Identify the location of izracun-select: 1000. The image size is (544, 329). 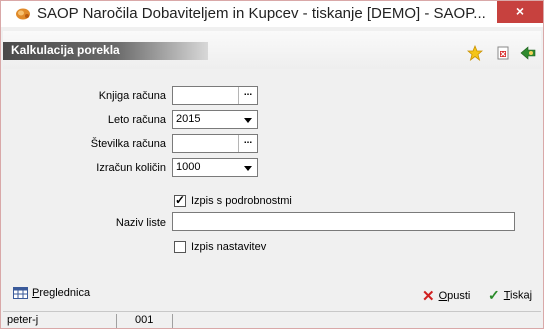
(215, 167).